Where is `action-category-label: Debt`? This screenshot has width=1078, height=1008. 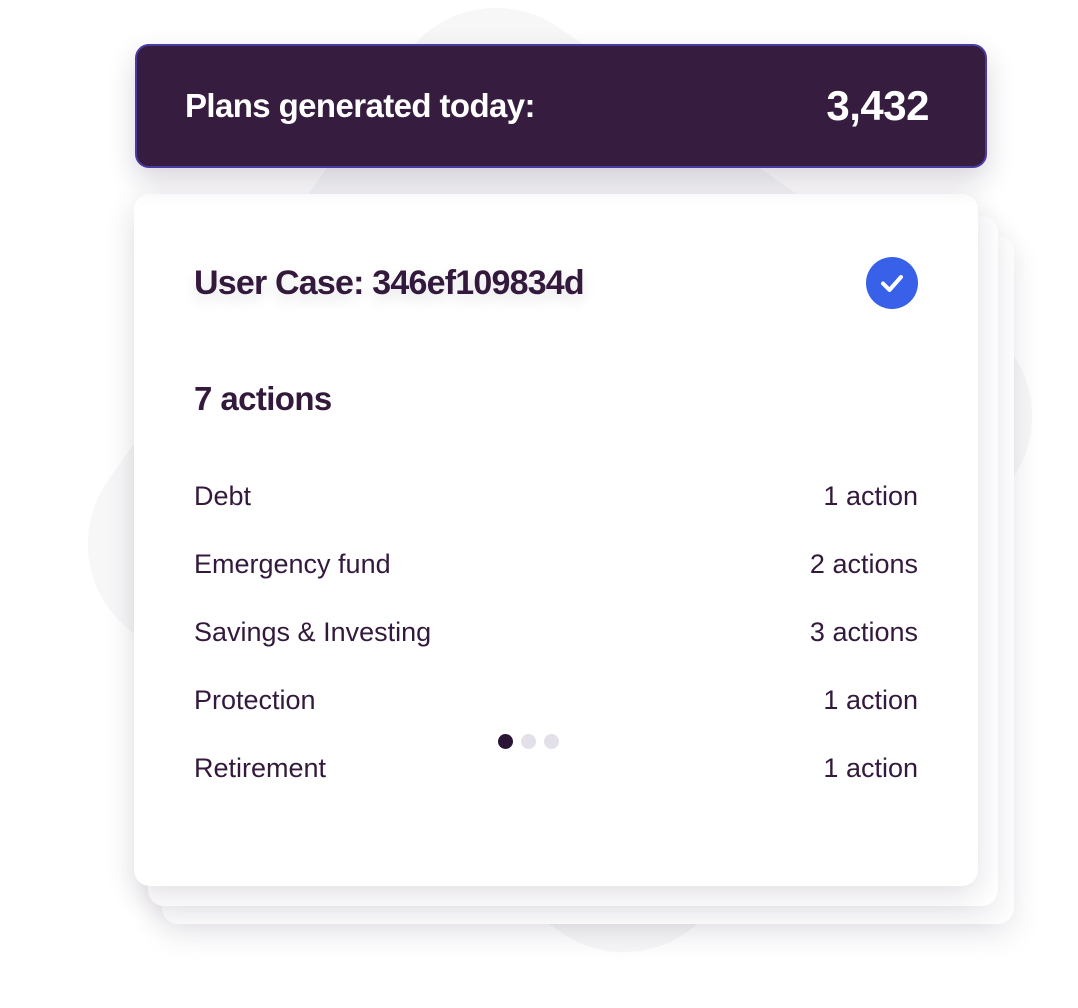 action-category-label: Debt is located at coordinates (223, 495).